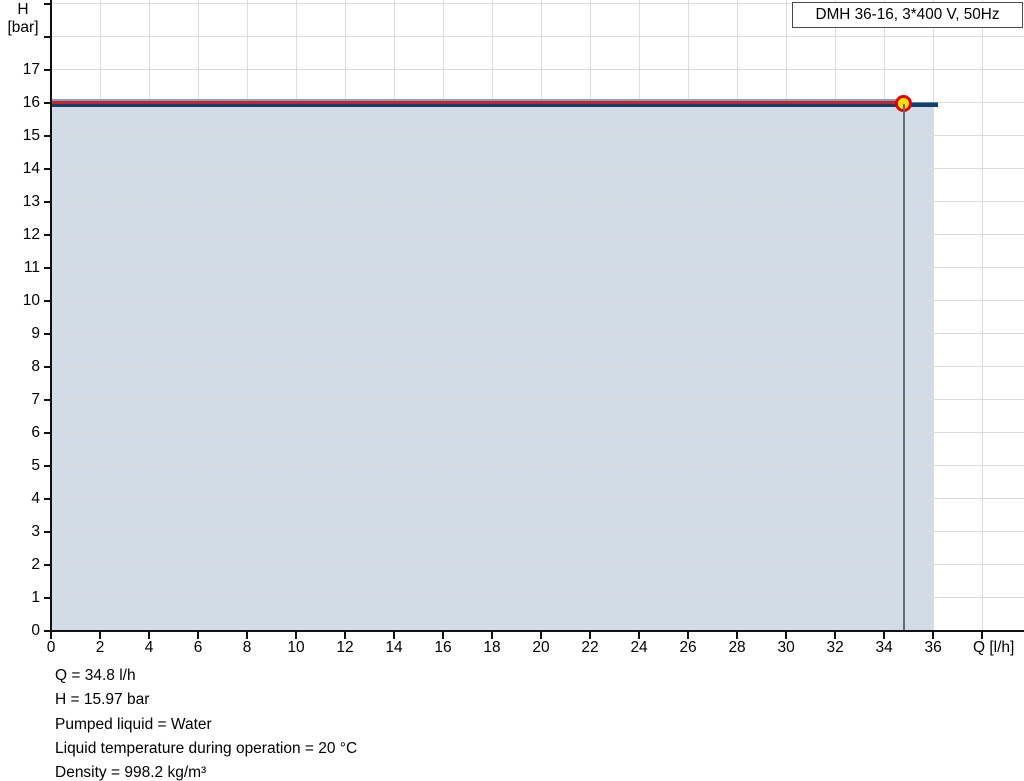  Describe the element at coordinates (23, 9) in the screenshot. I see `y-axis-title-symbol: H` at that location.